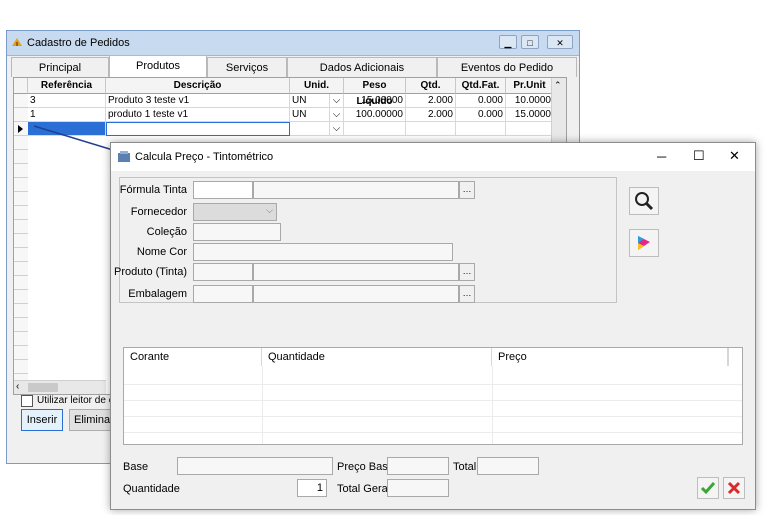 The image size is (768, 515). What do you see at coordinates (67, 86) in the screenshot?
I see `col-referencia: Referência` at bounding box center [67, 86].